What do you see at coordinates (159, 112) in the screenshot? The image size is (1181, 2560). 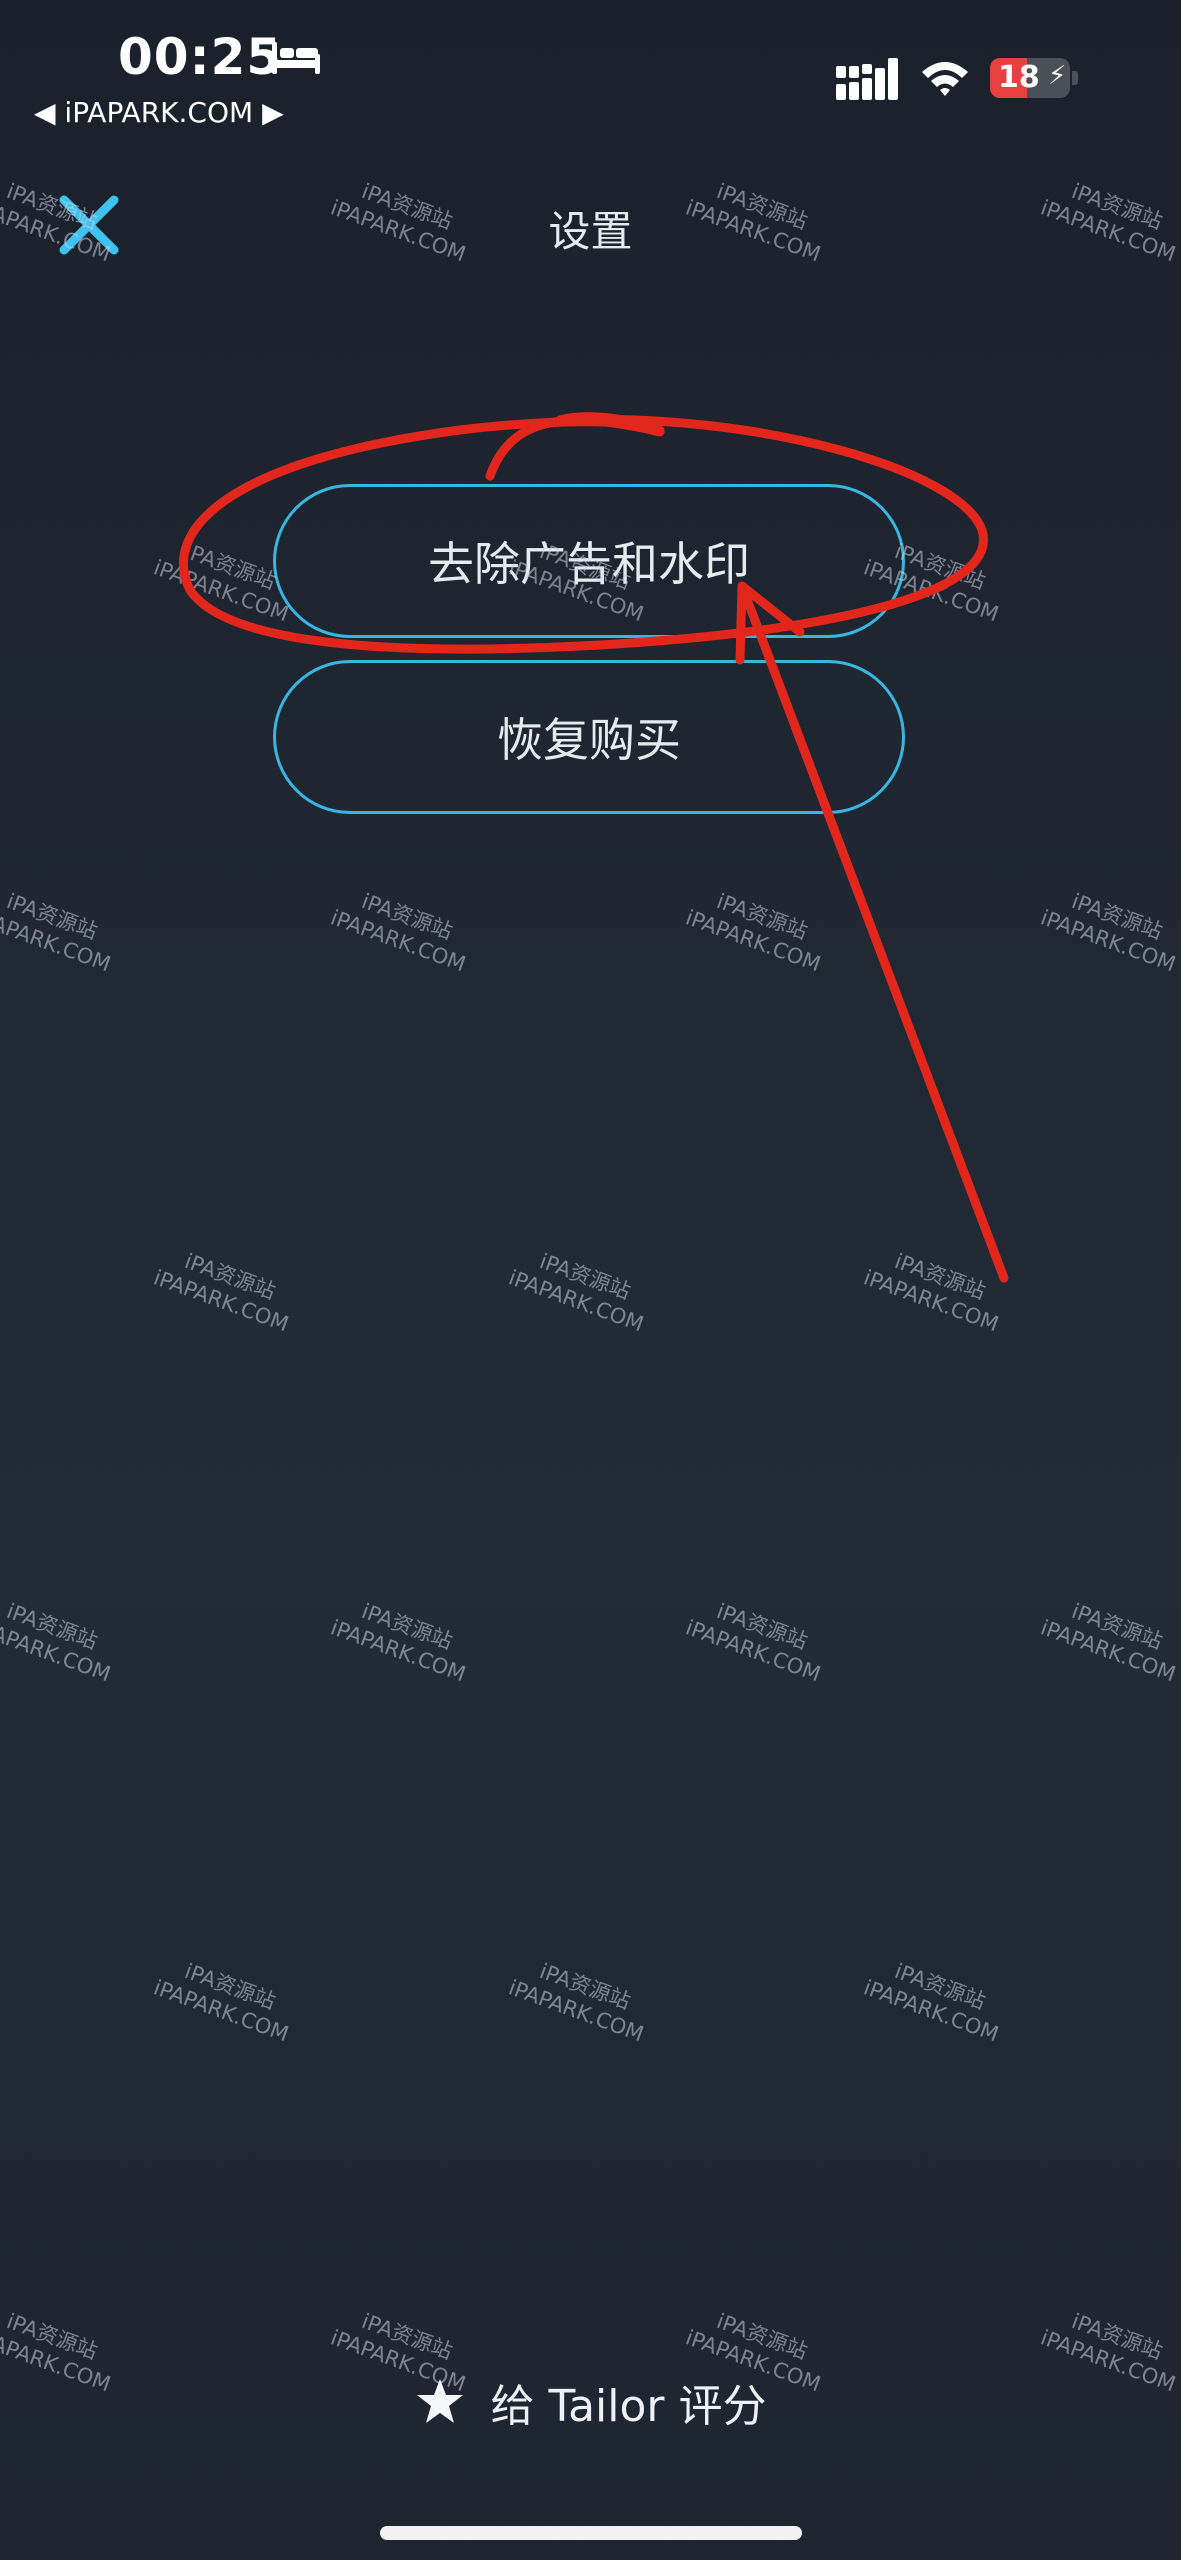 I see `back-to-app-link: ◀ iPAPARK.COM ▶` at bounding box center [159, 112].